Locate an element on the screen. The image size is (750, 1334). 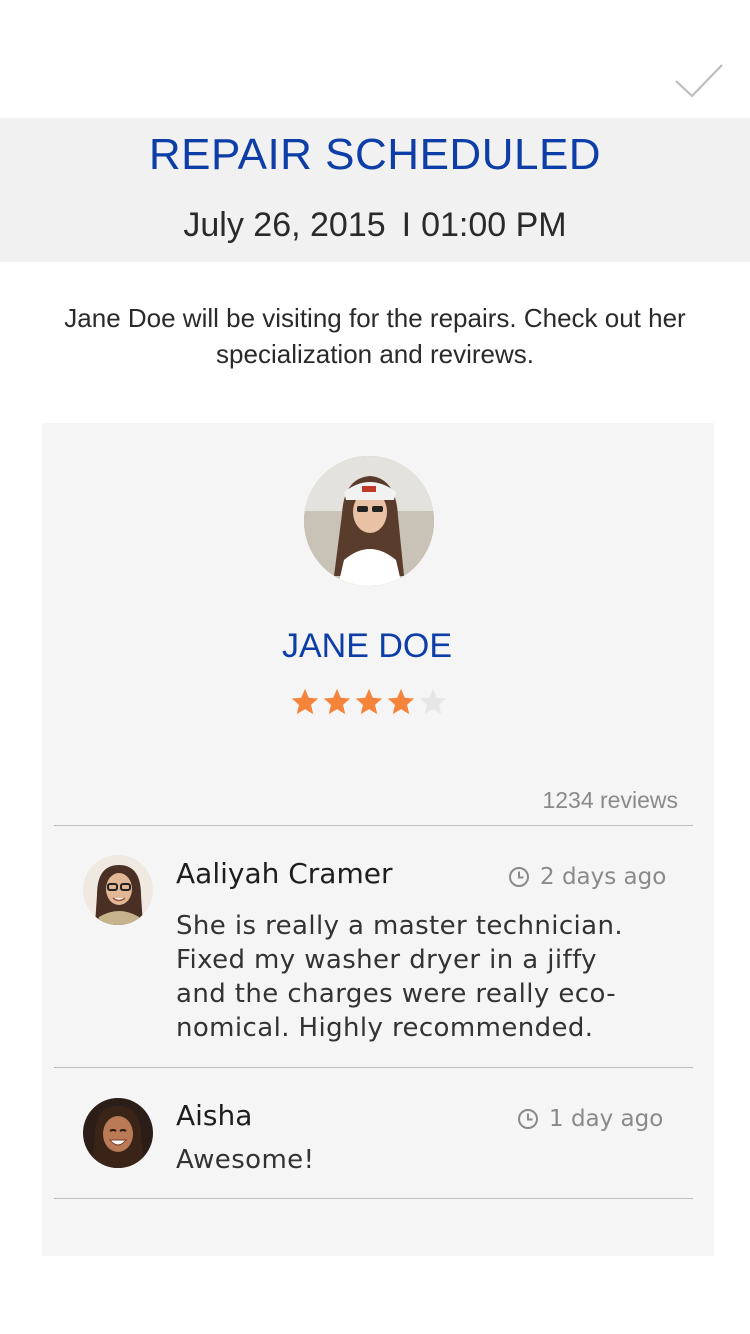
checkmark-icon is located at coordinates (699, 81).